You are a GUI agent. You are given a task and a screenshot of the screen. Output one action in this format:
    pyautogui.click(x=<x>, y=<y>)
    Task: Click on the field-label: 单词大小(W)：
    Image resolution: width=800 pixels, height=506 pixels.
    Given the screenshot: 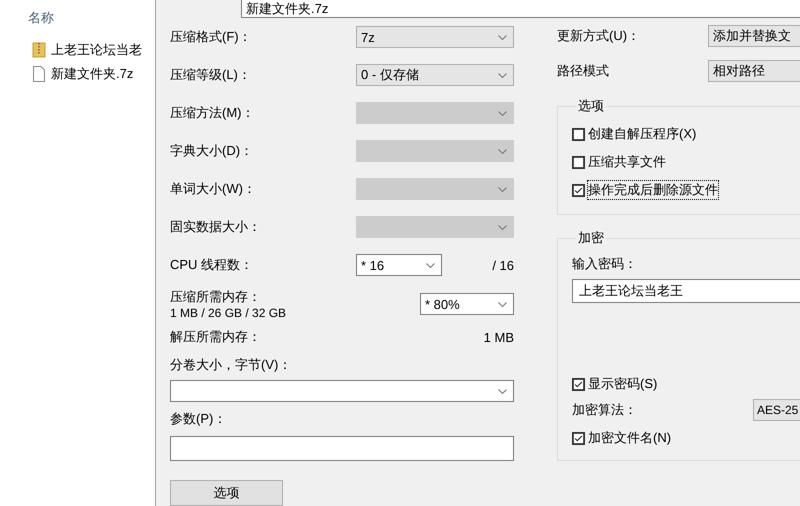 What is the action you would take?
    pyautogui.click(x=213, y=189)
    